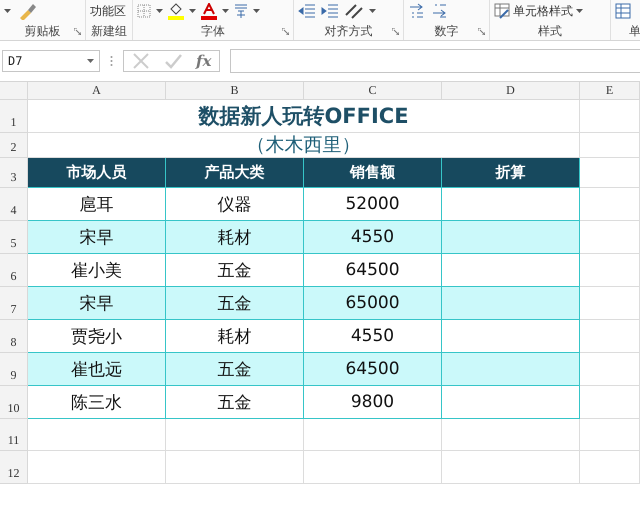 Image resolution: width=640 pixels, height=510 pixels. What do you see at coordinates (304, 116) in the screenshot?
I see `sheet-title: 数据新人玩转OFFICE` at bounding box center [304, 116].